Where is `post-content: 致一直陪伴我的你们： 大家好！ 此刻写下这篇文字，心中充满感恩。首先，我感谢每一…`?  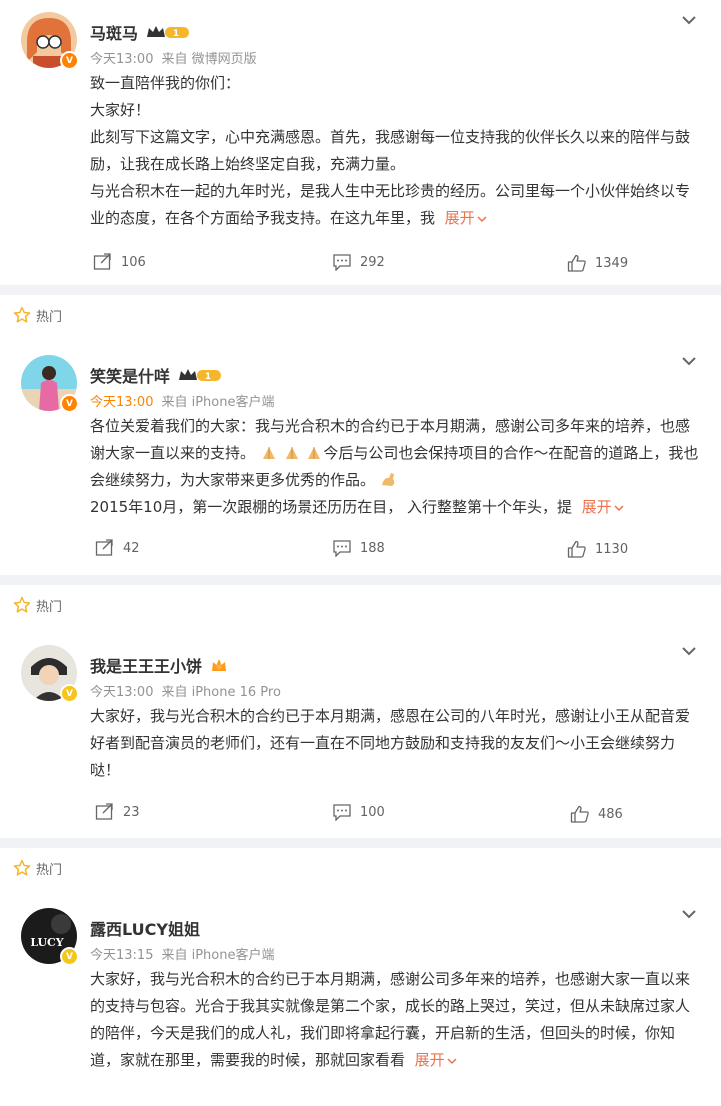 post-content: 致一直陪伴我的你们： 大家好！ 此刻写下这篇文字，心中充满感恩。首先，我感谢每一… is located at coordinates (395, 151).